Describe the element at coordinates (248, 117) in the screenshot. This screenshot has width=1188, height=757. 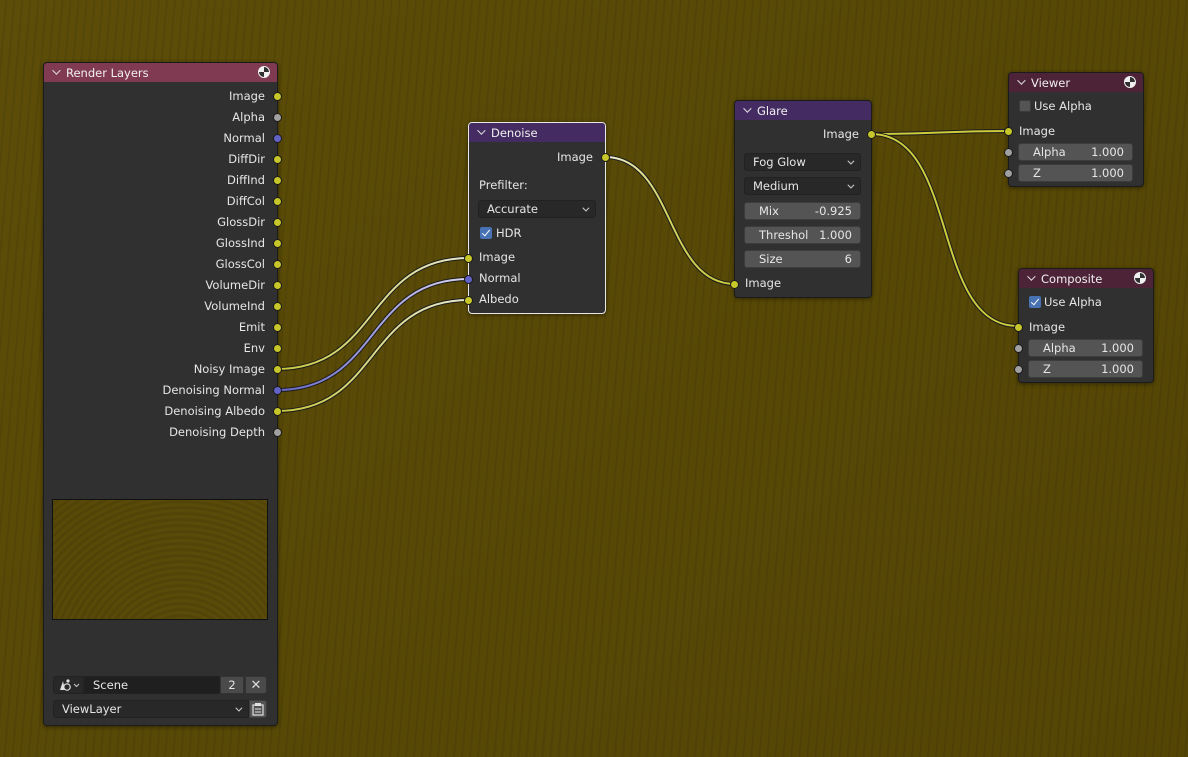
I see `socket-label: Alpha` at that location.